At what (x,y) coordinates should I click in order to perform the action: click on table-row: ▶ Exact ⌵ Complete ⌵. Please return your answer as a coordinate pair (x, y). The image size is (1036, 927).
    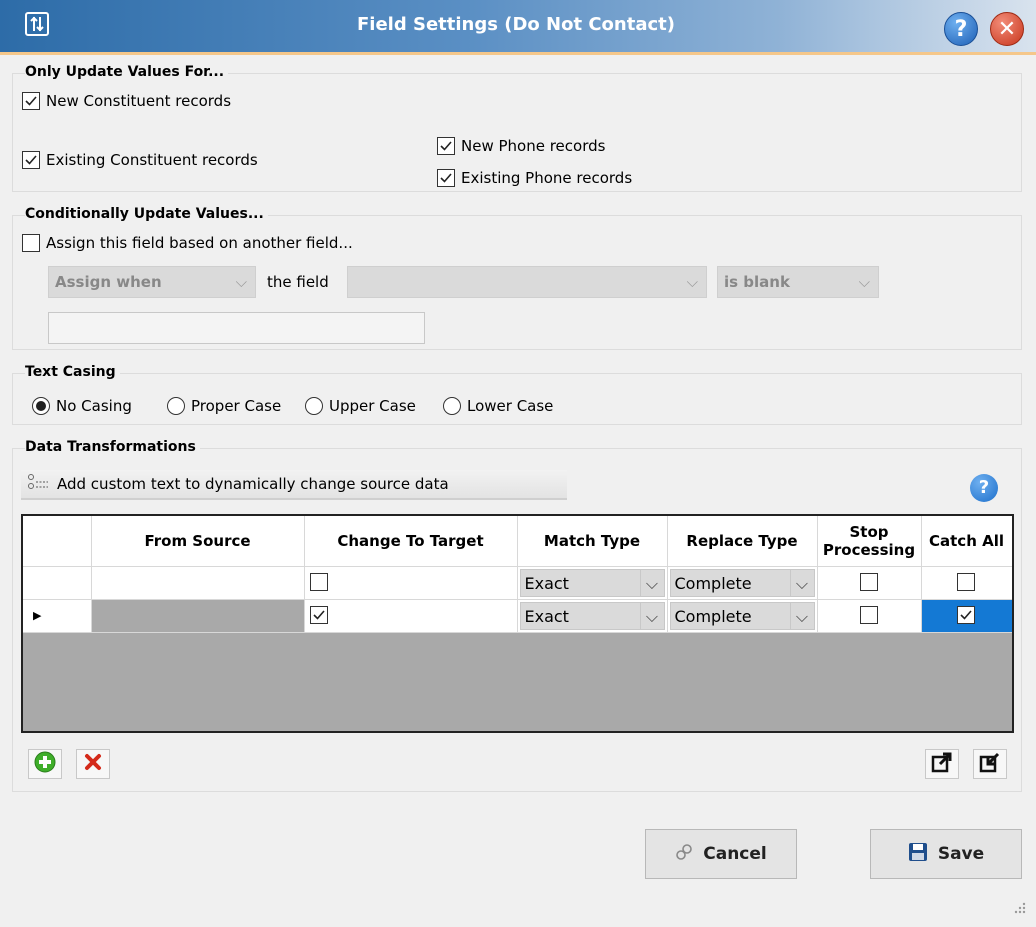
    Looking at the image, I should click on (517, 616).